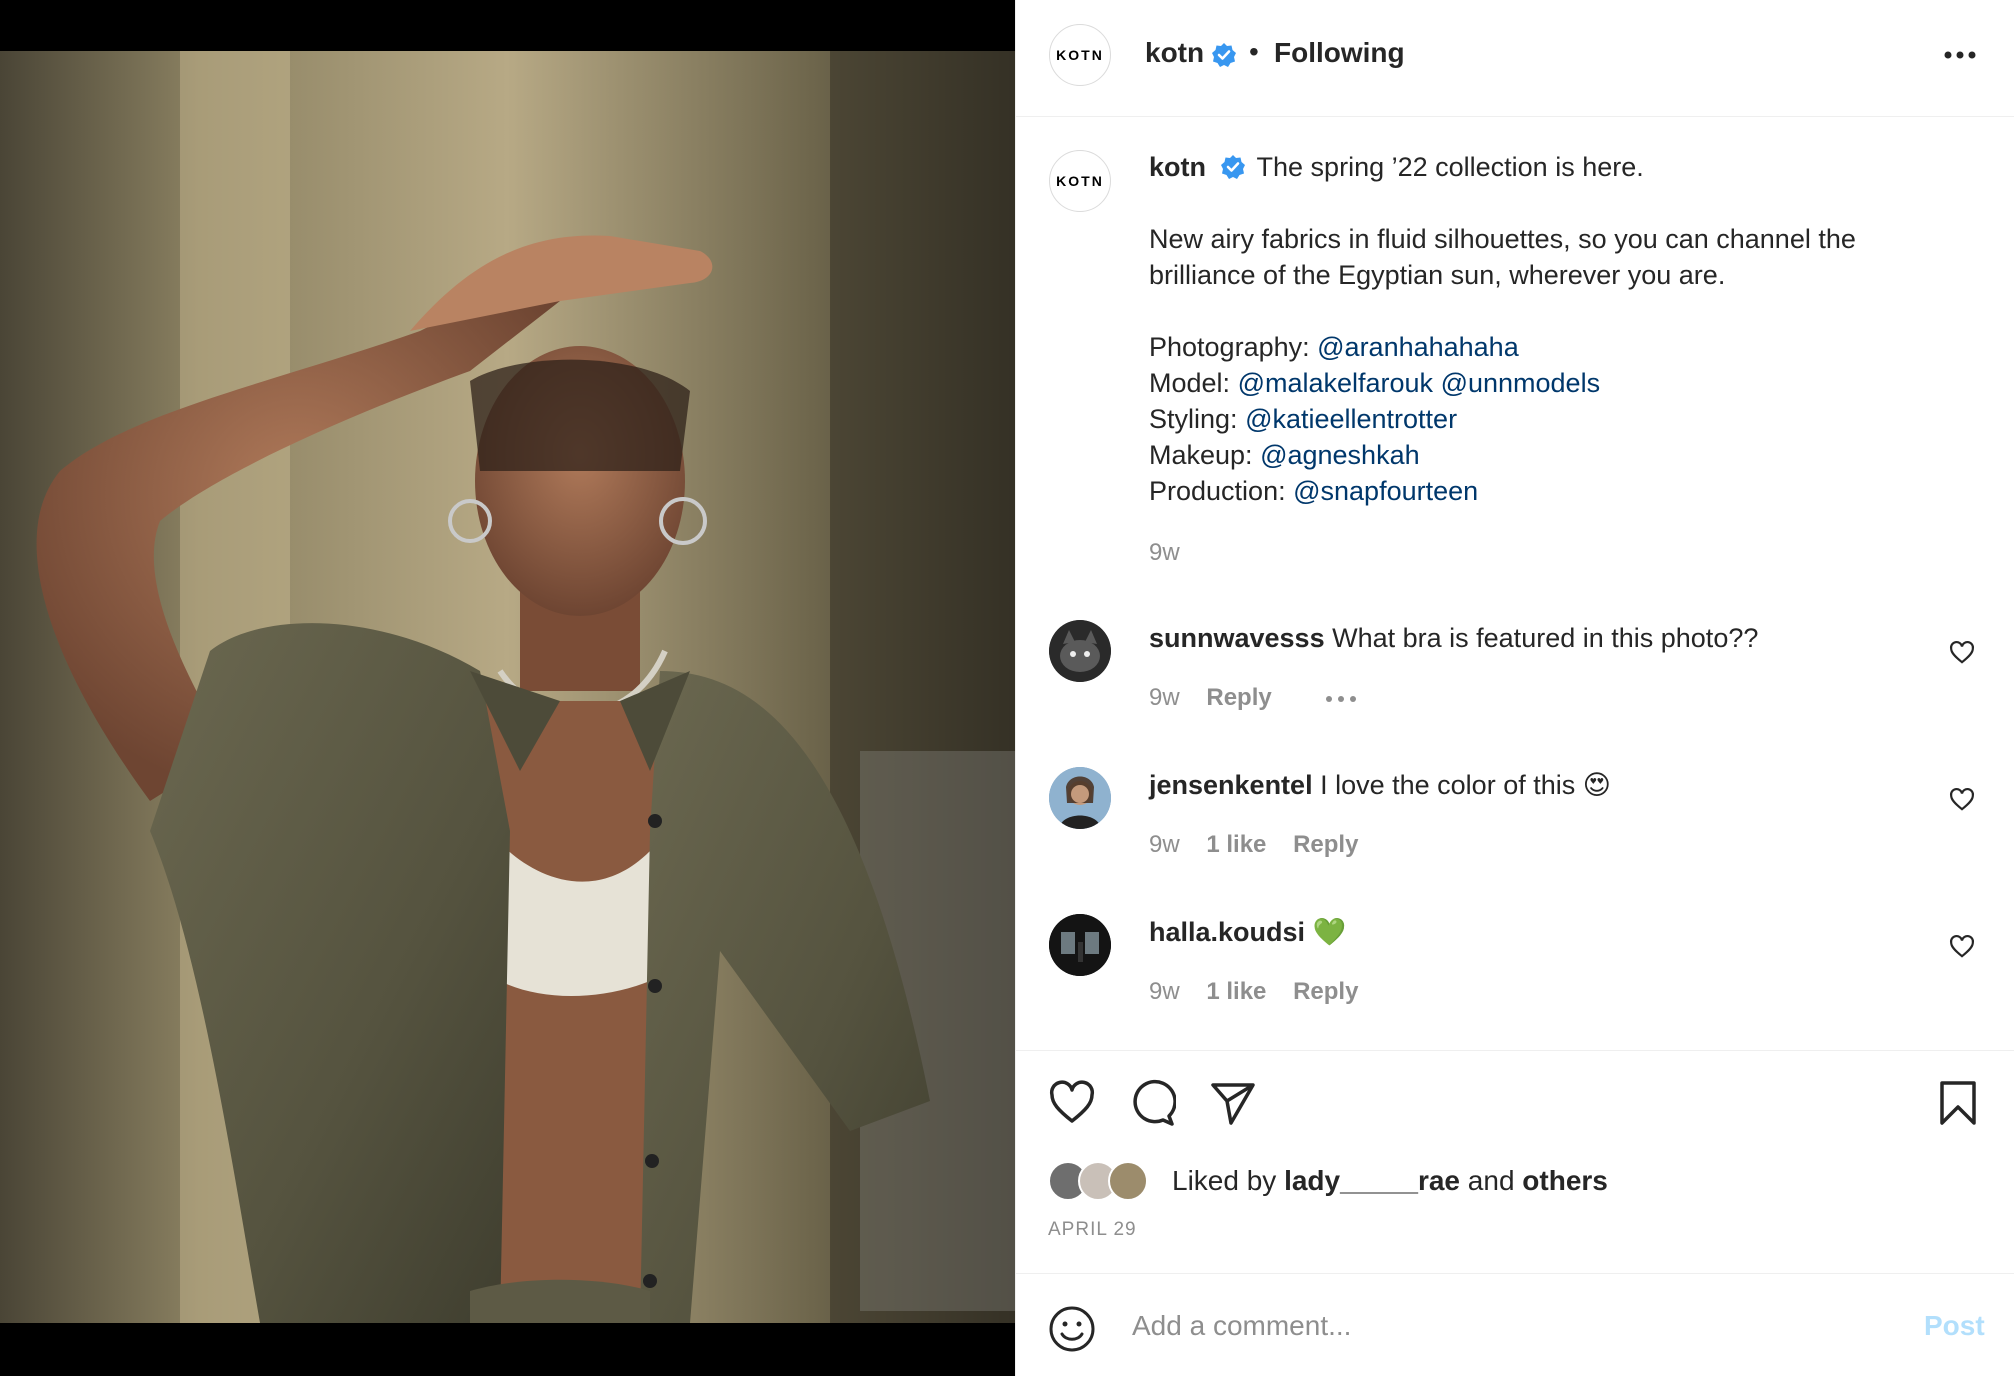 The width and height of the screenshot is (2014, 1376). Describe the element at coordinates (1482, 1326) in the screenshot. I see `comment-input` at that location.